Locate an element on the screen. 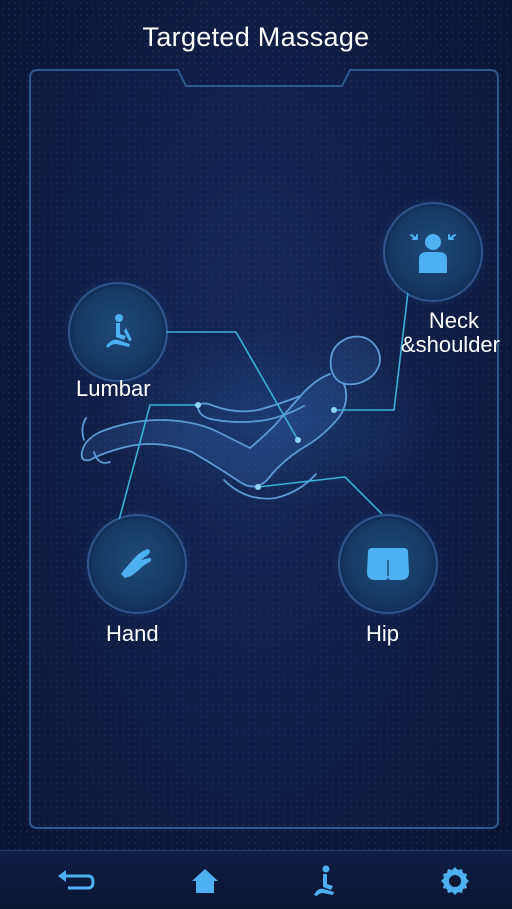  hand-icon is located at coordinates (136, 563).